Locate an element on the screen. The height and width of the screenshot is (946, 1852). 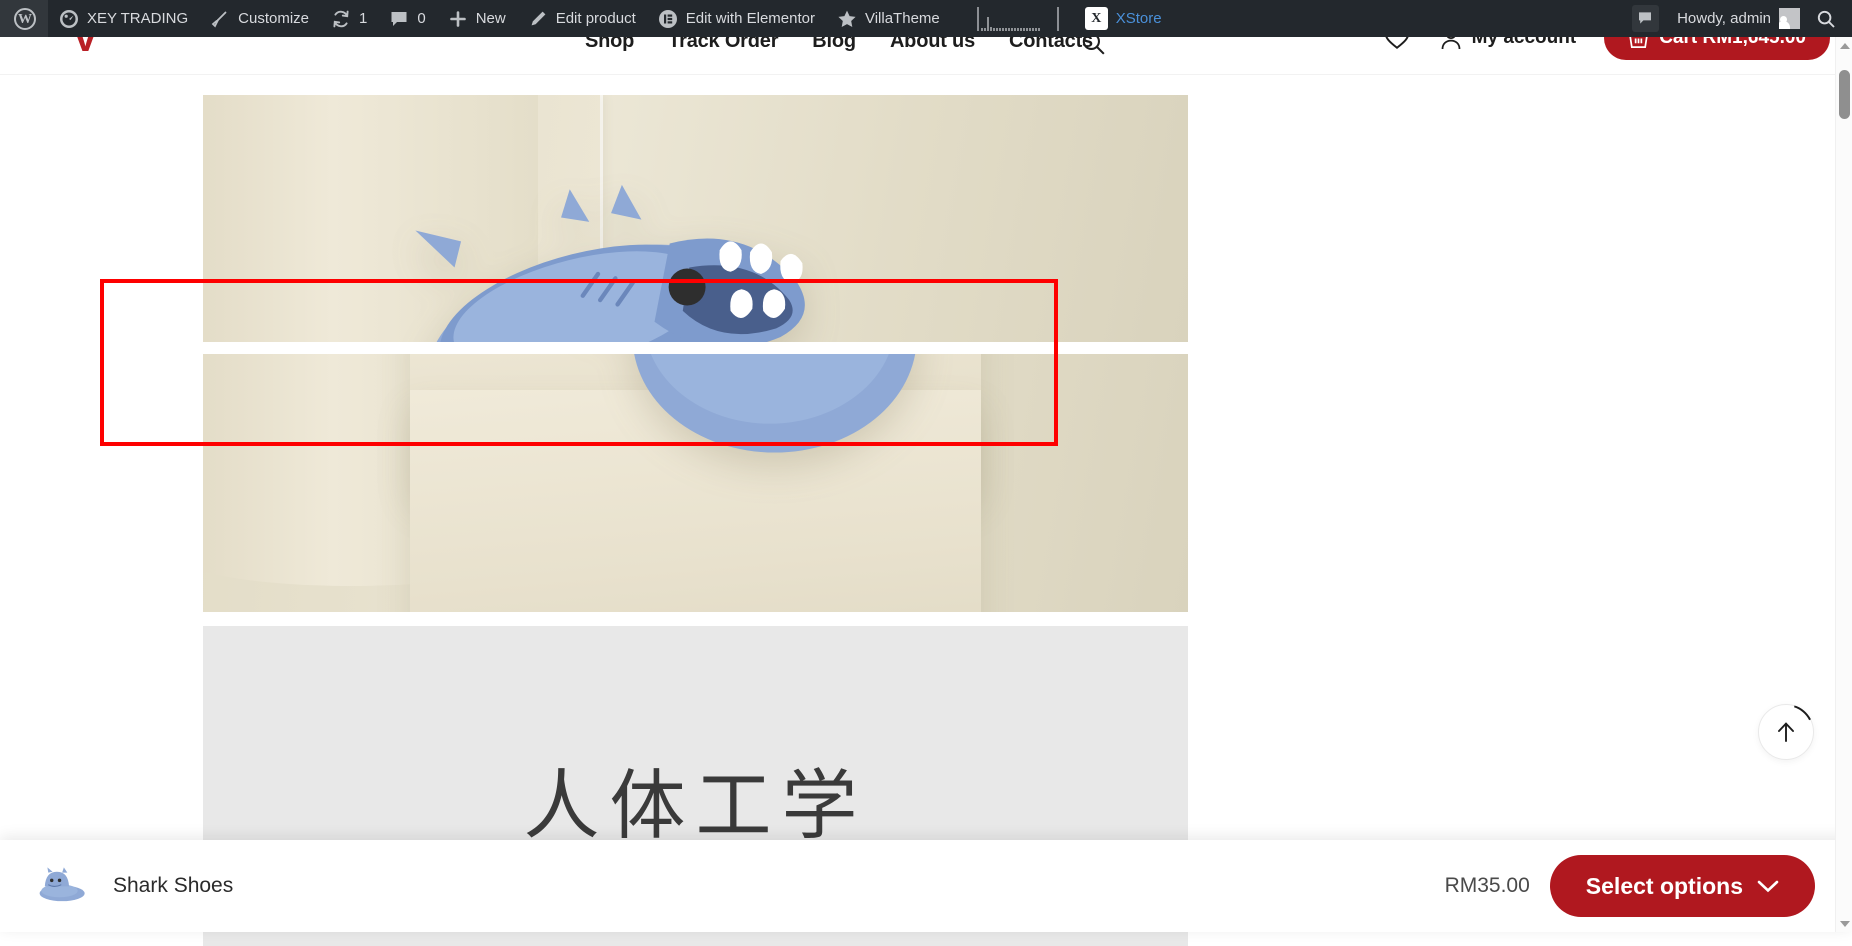
edit-with-elementor-label: Edit with Elementor is located at coordinates (750, 18).